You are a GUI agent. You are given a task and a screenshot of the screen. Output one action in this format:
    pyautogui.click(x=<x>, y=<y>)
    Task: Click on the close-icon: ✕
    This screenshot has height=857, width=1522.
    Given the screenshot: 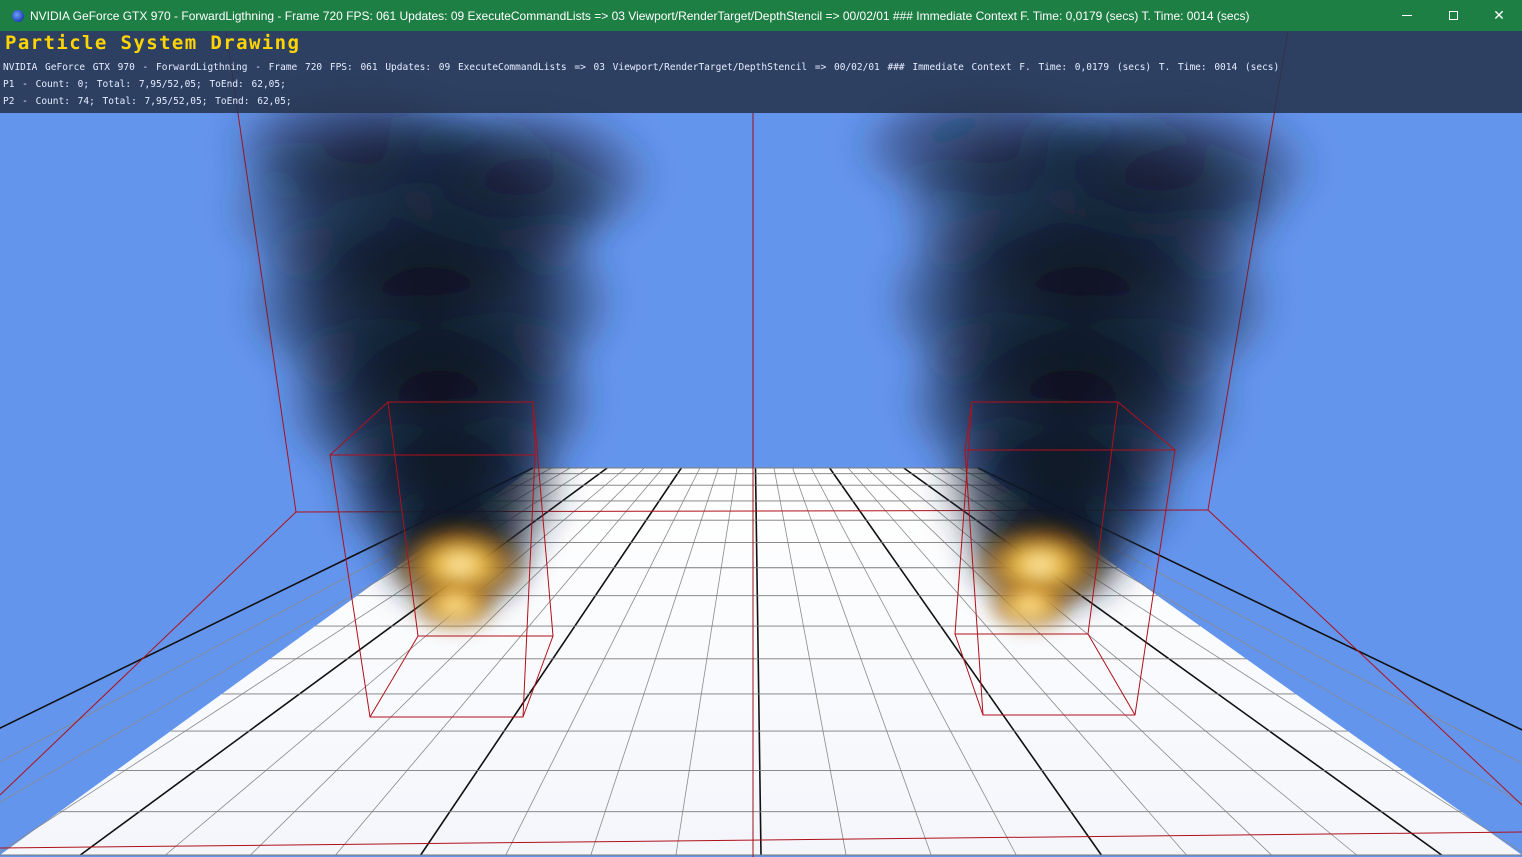 What is the action you would take?
    pyautogui.click(x=1499, y=15)
    